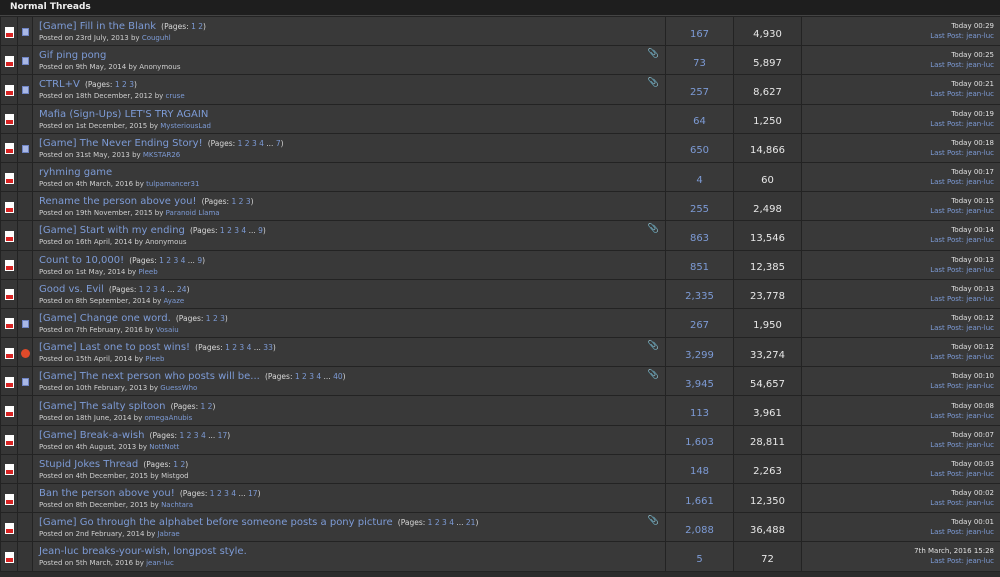  I want to click on replies-count: 3,299, so click(699, 355).